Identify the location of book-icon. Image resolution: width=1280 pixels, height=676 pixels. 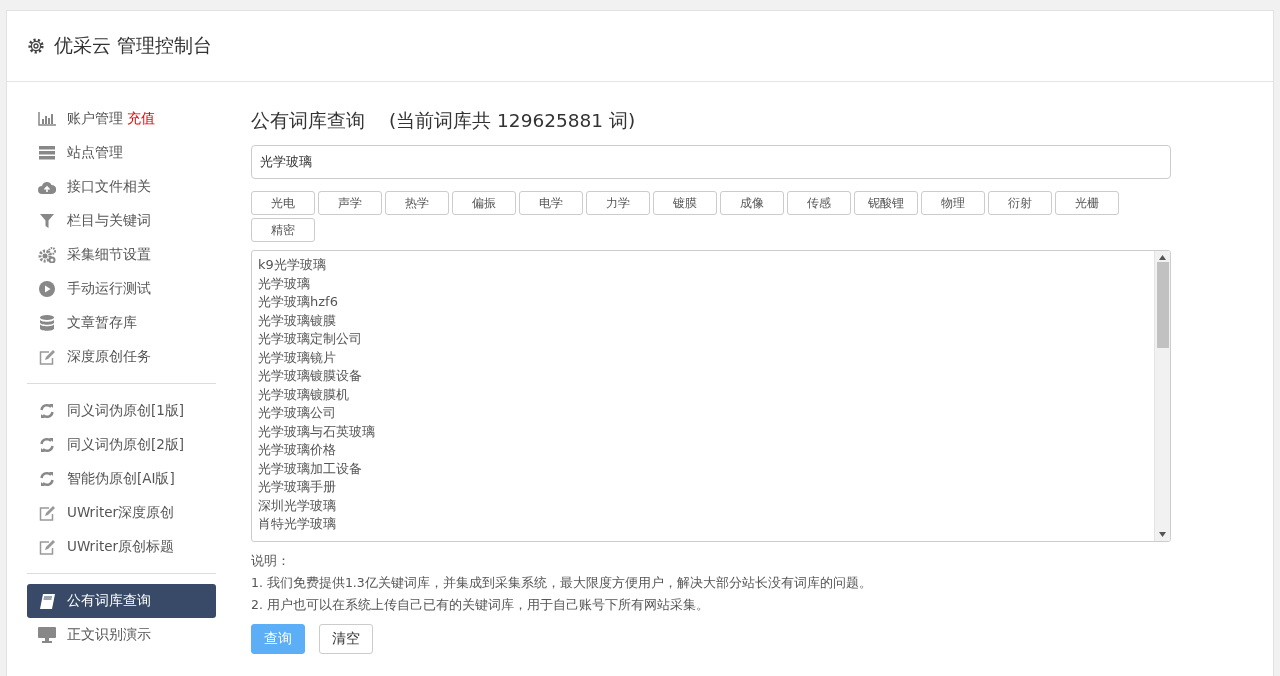
(47, 601).